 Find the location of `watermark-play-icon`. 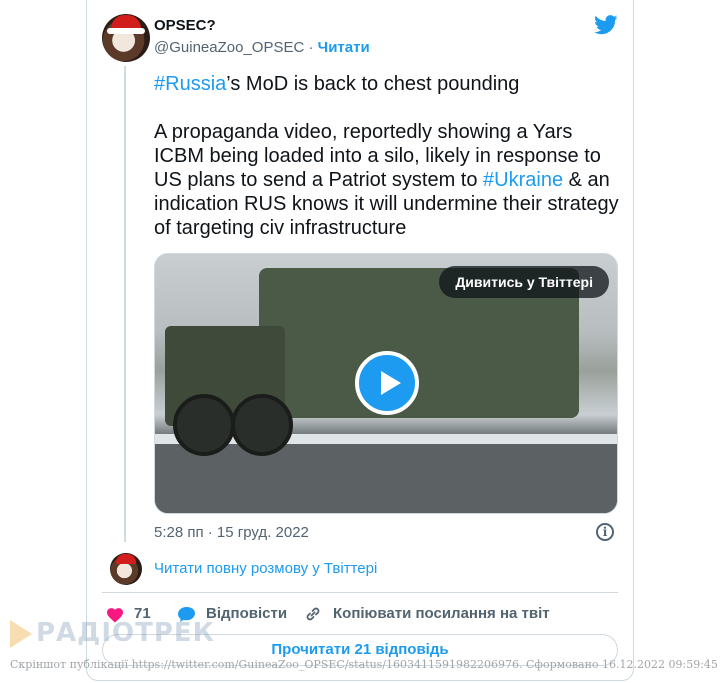

watermark-play-icon is located at coordinates (21, 633).